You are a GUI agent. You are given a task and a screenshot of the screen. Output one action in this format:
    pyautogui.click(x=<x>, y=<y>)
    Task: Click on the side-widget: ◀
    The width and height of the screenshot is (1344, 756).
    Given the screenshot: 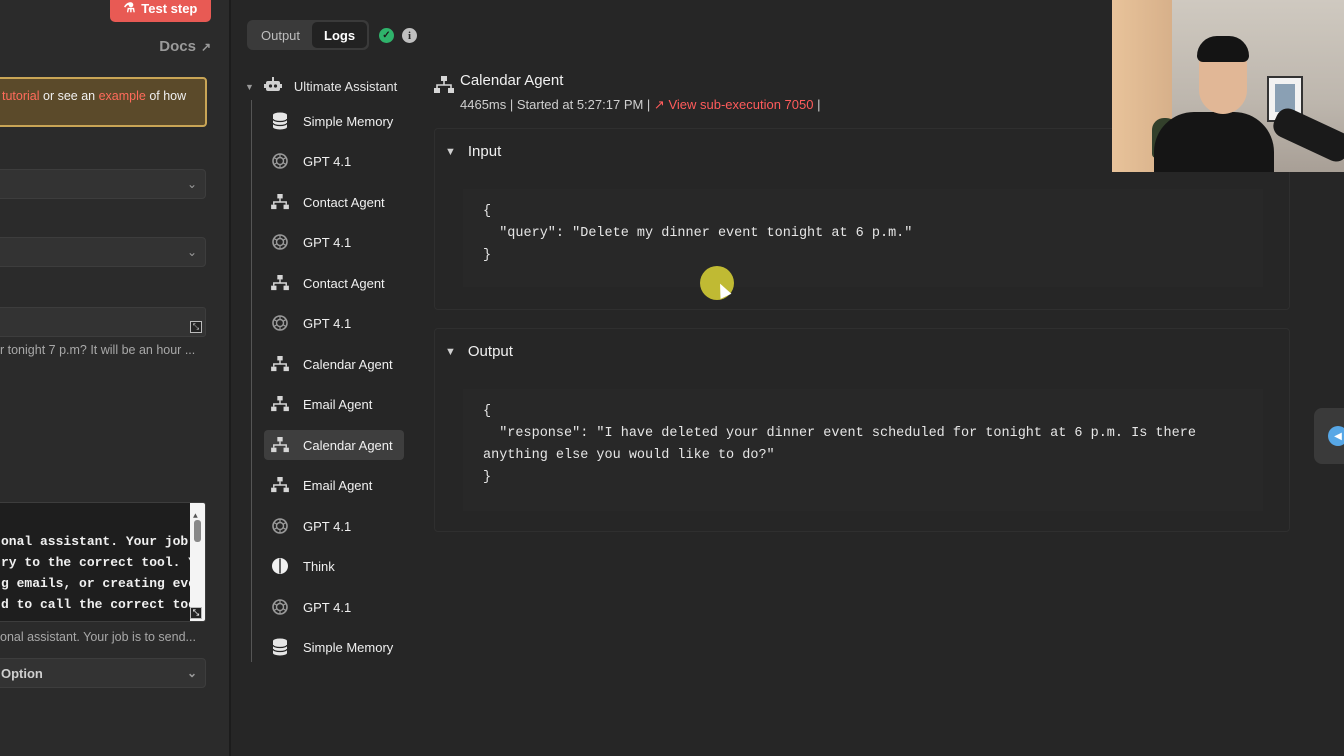 What is the action you would take?
    pyautogui.click(x=1329, y=436)
    